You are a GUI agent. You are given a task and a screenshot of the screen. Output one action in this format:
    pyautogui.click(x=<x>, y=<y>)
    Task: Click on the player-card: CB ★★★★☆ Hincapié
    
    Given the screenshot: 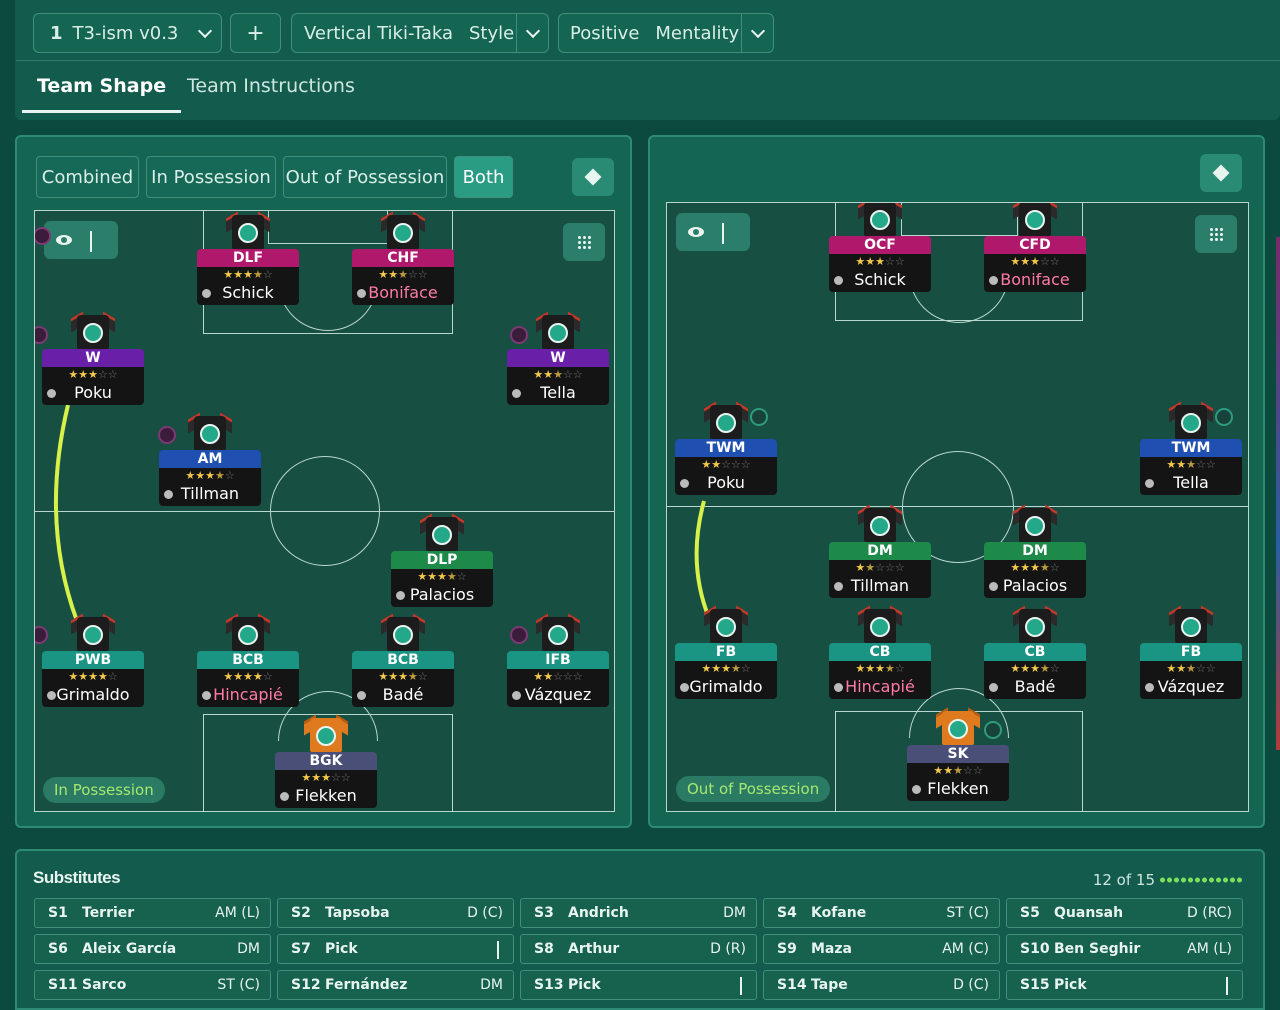 What is the action you would take?
    pyautogui.click(x=880, y=652)
    